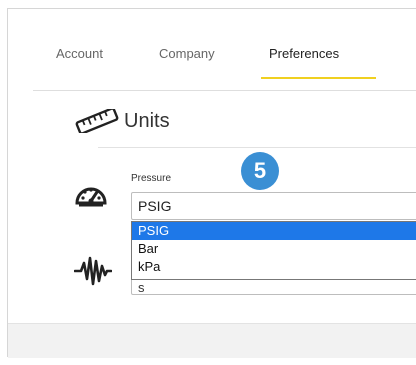 This screenshot has width=416, height=365. Describe the element at coordinates (304, 53) in the screenshot. I see `tab-preferences: Preferences` at that location.